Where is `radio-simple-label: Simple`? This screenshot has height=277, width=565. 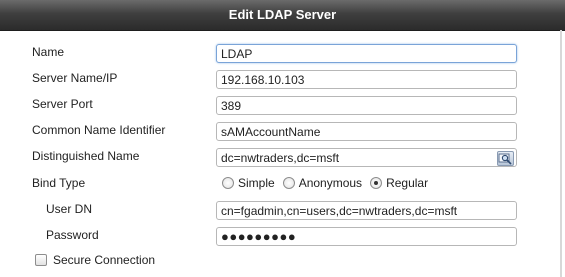
radio-simple-label: Simple is located at coordinates (256, 183).